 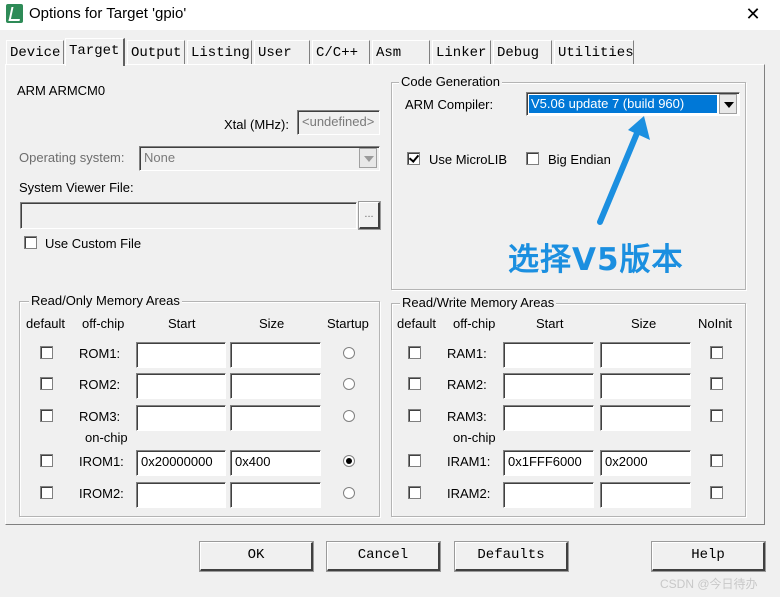 I want to click on tab-linker: Linker, so click(x=461, y=52).